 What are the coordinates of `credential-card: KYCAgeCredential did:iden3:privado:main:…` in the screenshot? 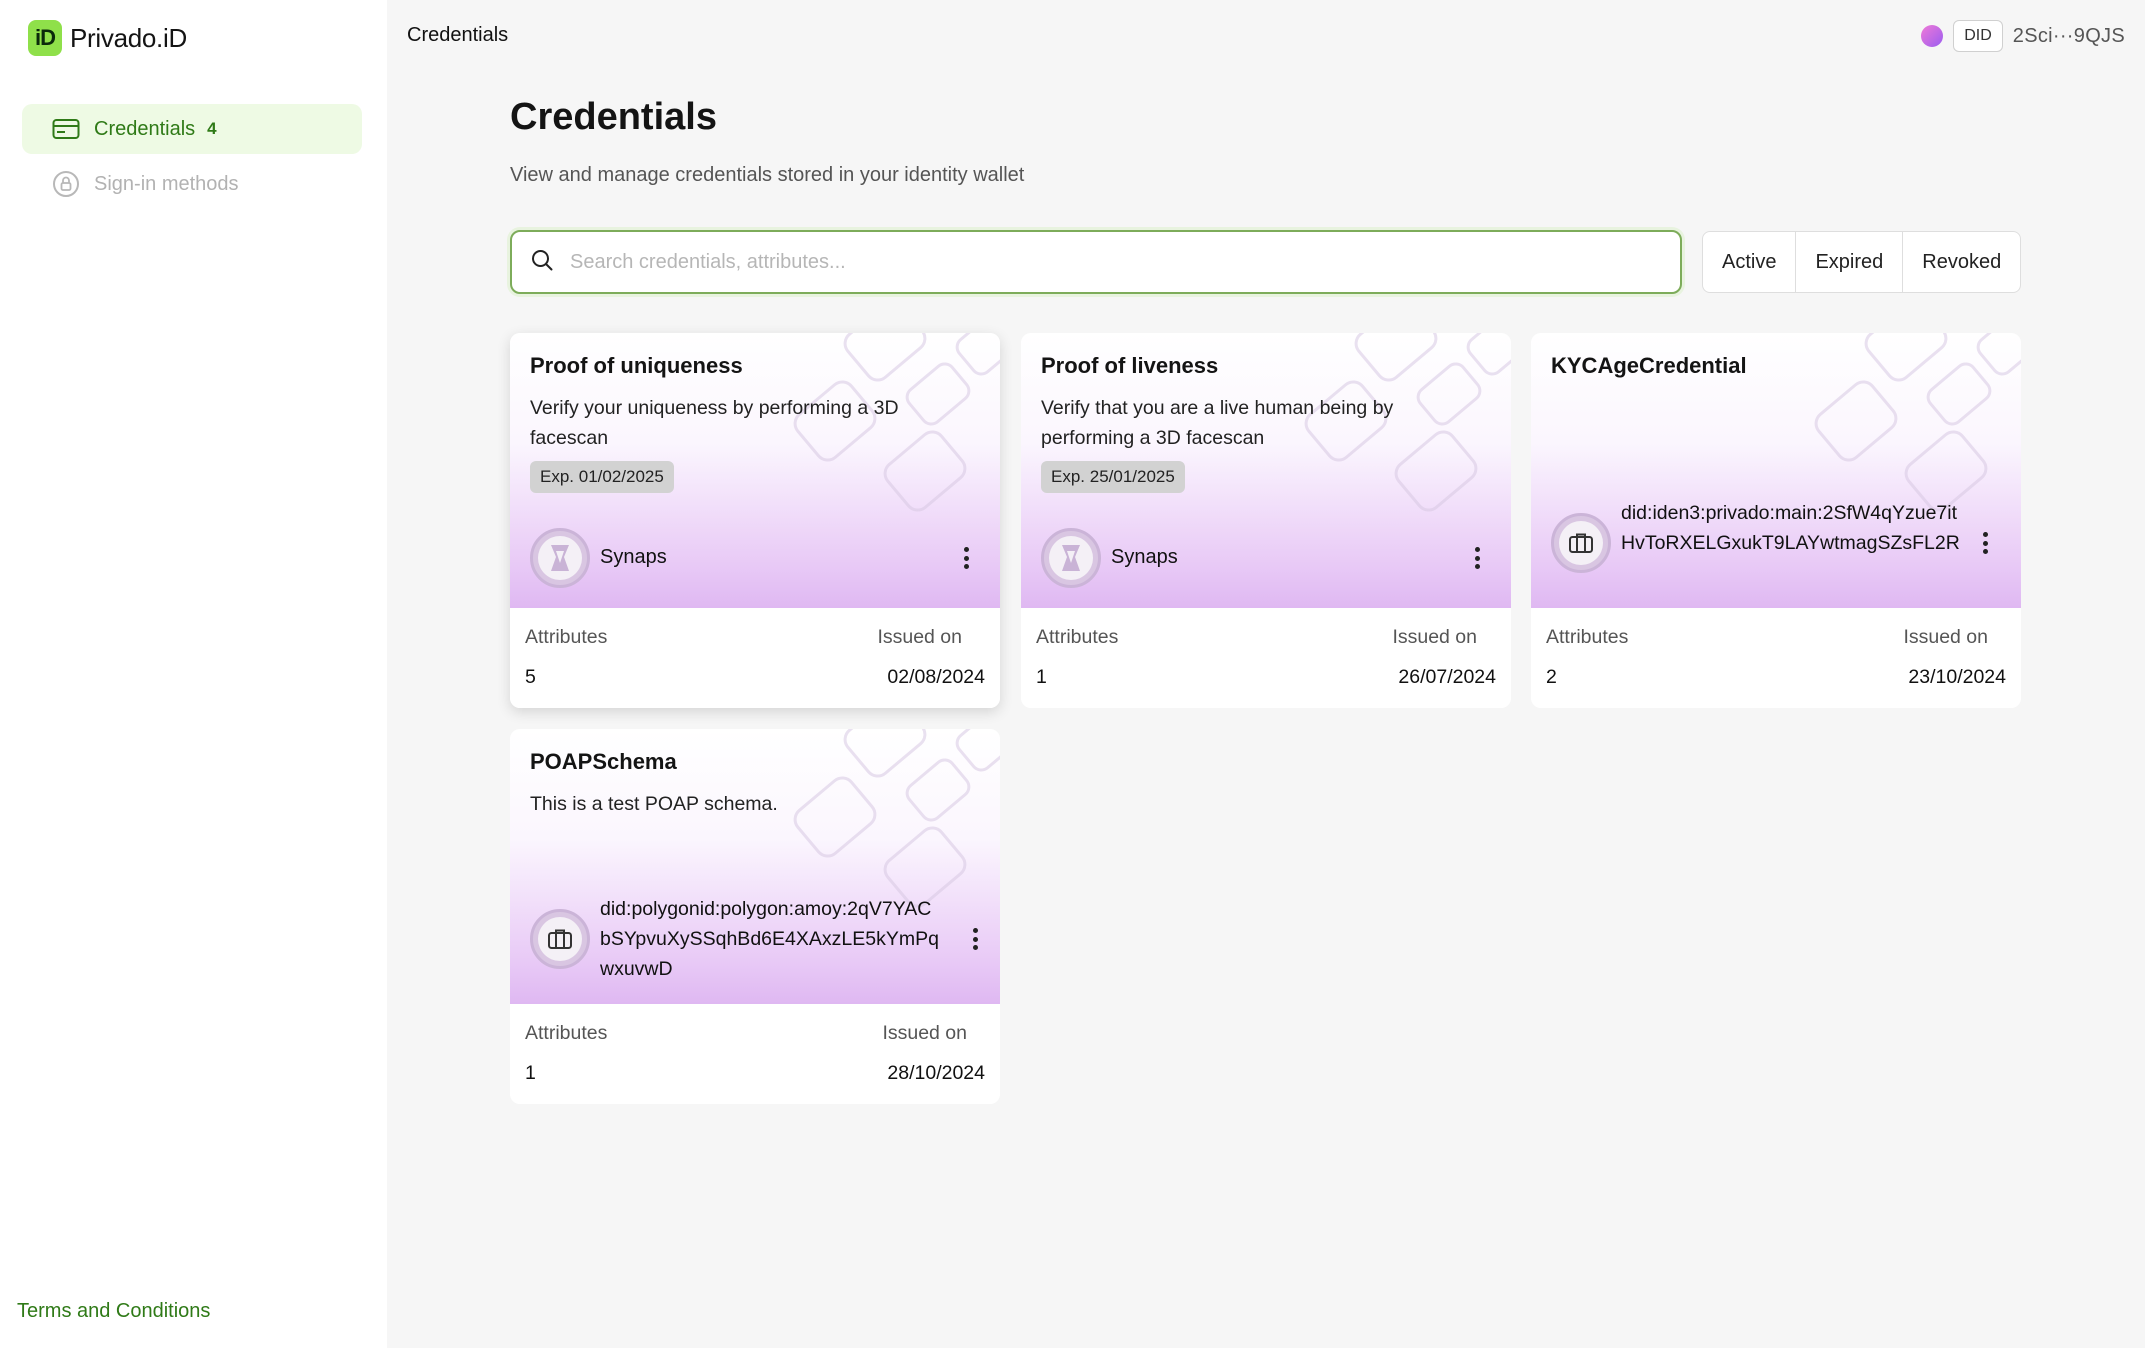 It's located at (1776, 520).